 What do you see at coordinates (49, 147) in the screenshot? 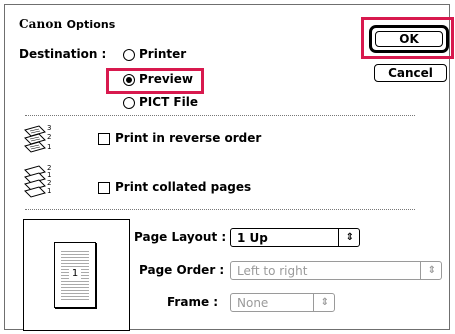
I see `reverse-icon-num-1: 1` at bounding box center [49, 147].